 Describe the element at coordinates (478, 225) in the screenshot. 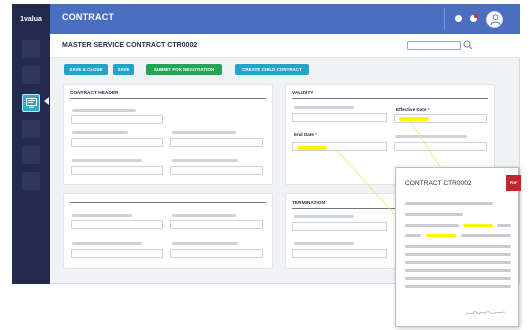

I see `document-highlight-effective-date` at that location.